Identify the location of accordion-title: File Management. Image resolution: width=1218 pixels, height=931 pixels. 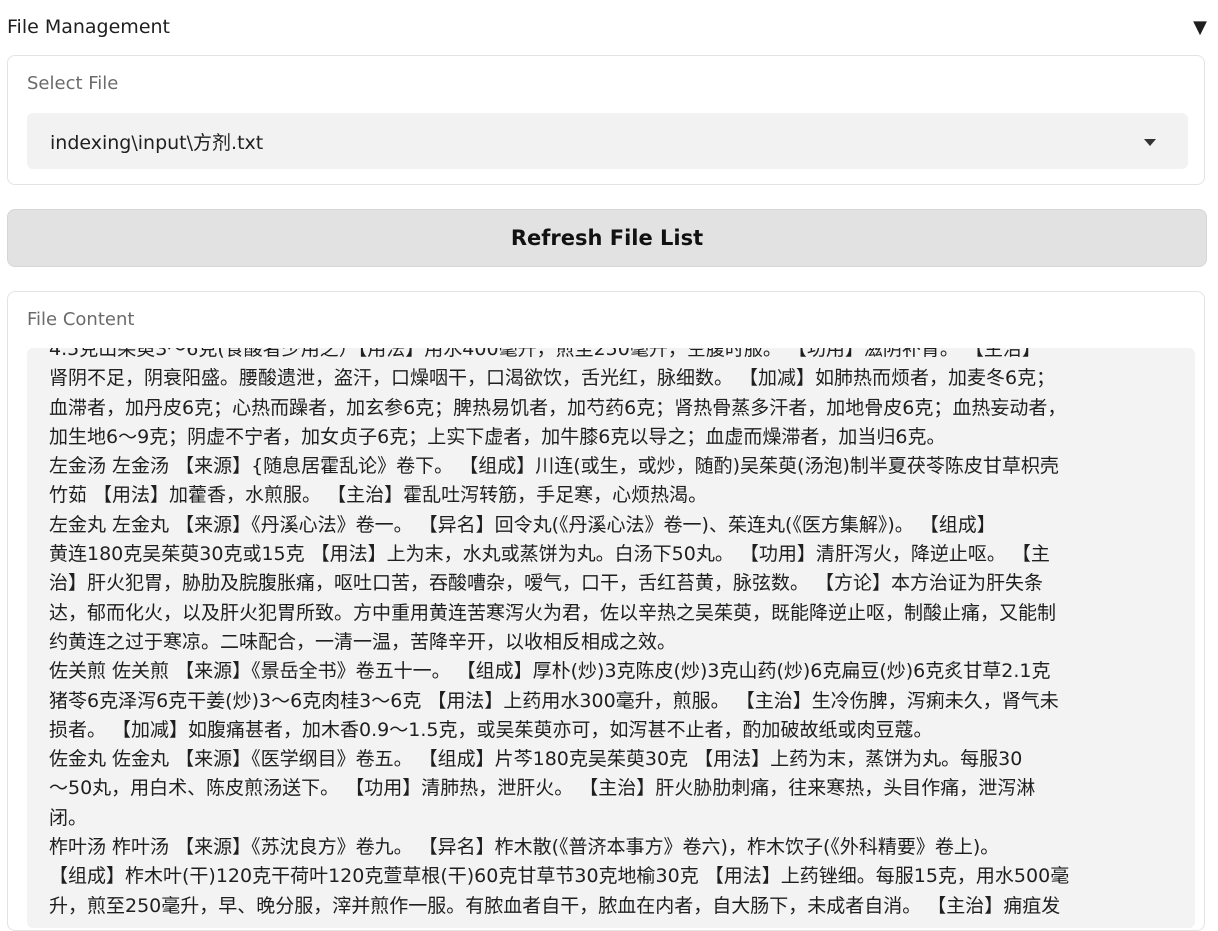
(88, 27).